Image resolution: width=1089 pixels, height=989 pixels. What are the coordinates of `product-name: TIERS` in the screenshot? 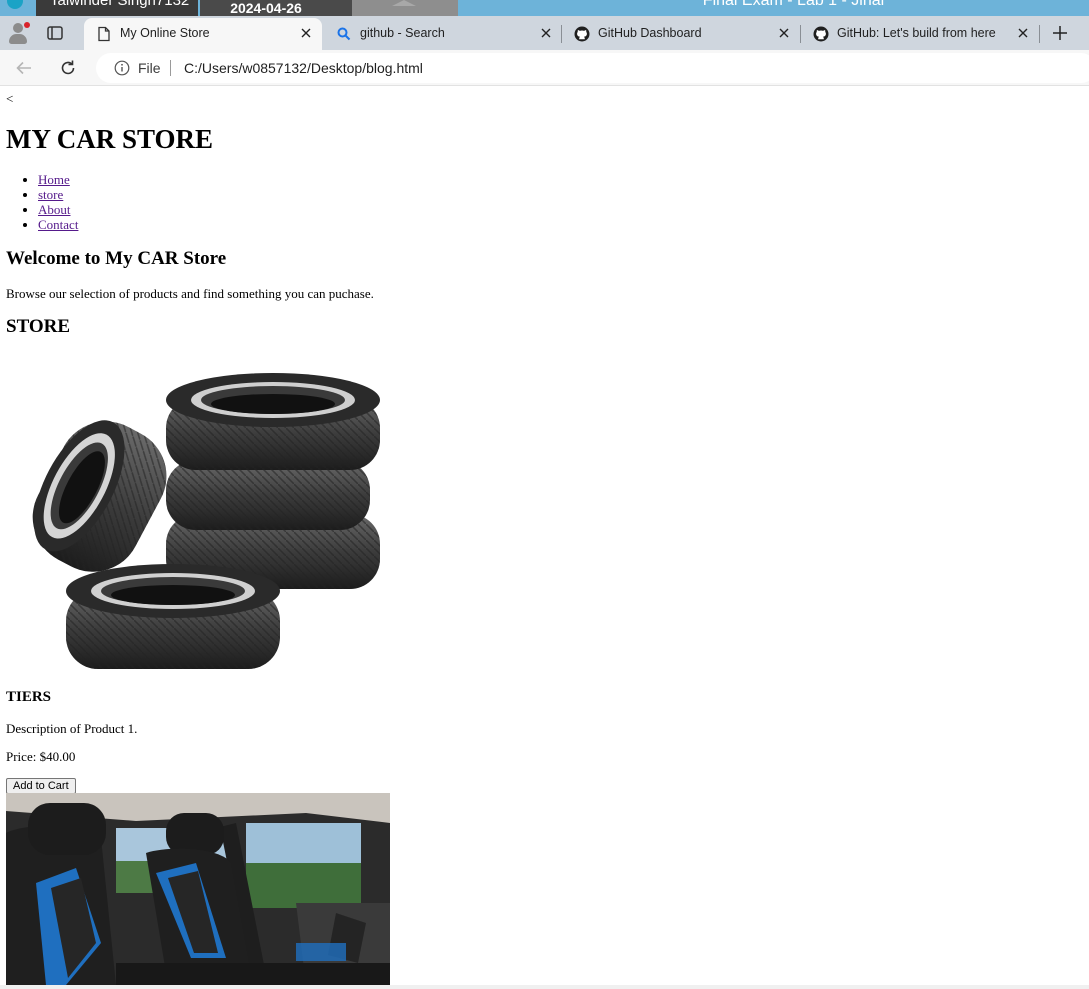 It's located at (29, 697).